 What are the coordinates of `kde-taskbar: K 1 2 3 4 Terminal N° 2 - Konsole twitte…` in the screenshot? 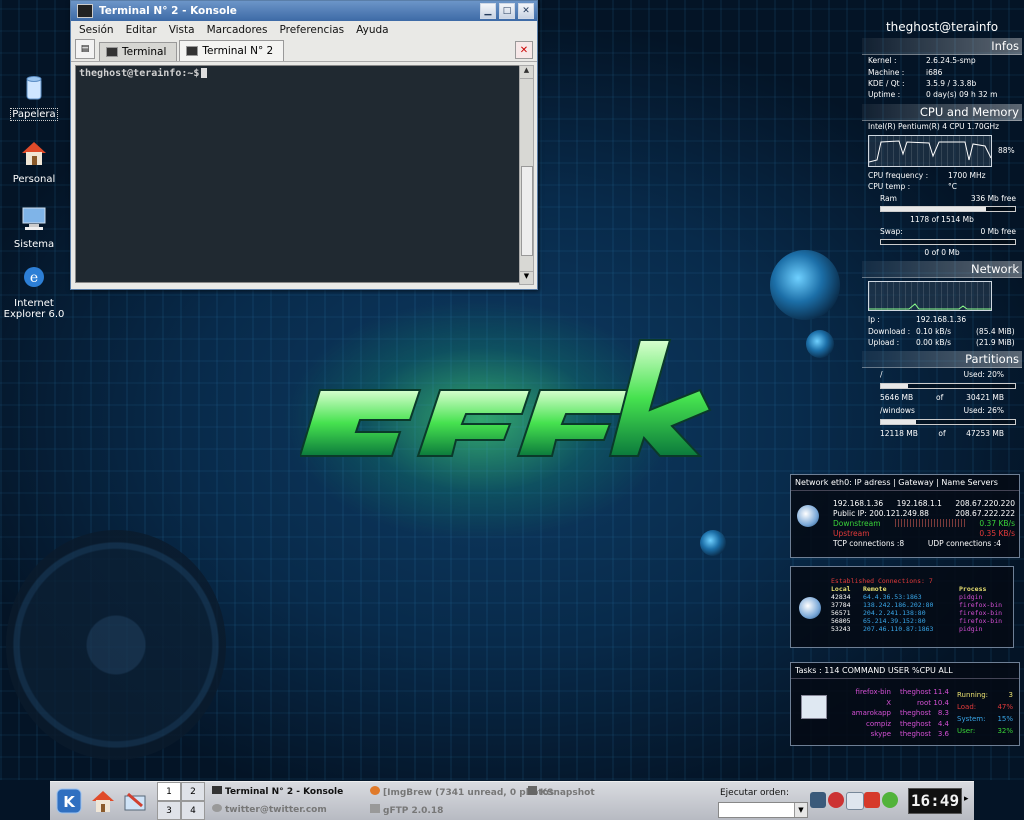 It's located at (512, 800).